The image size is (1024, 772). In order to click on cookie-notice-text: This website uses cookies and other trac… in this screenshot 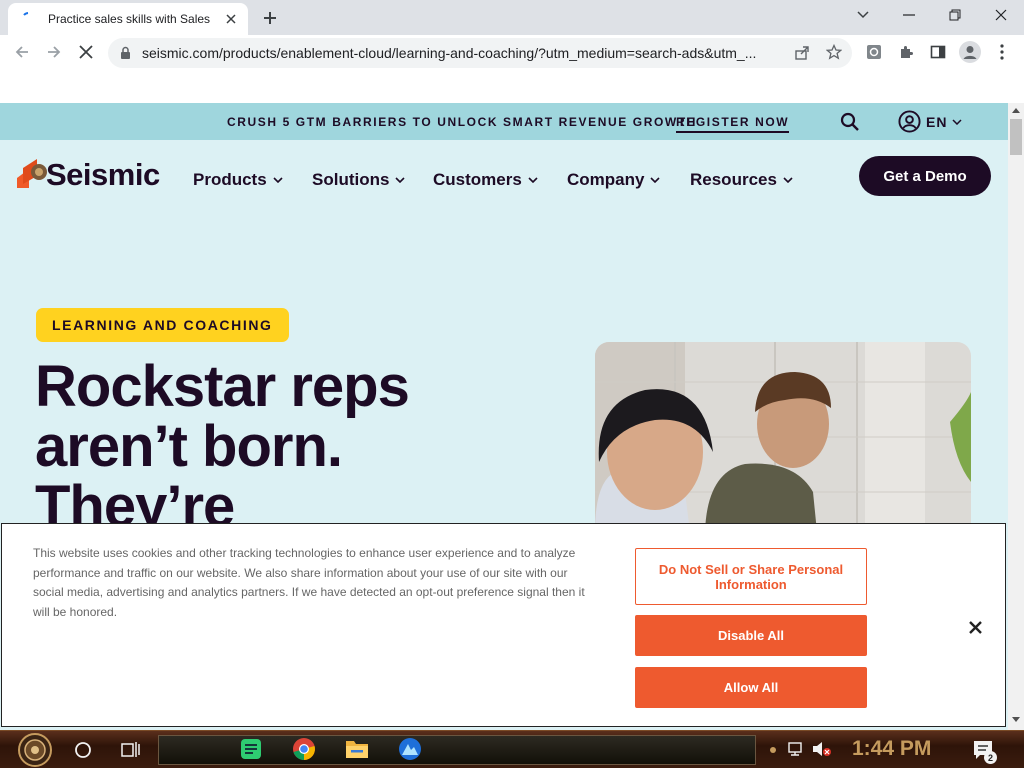, I will do `click(309, 582)`.